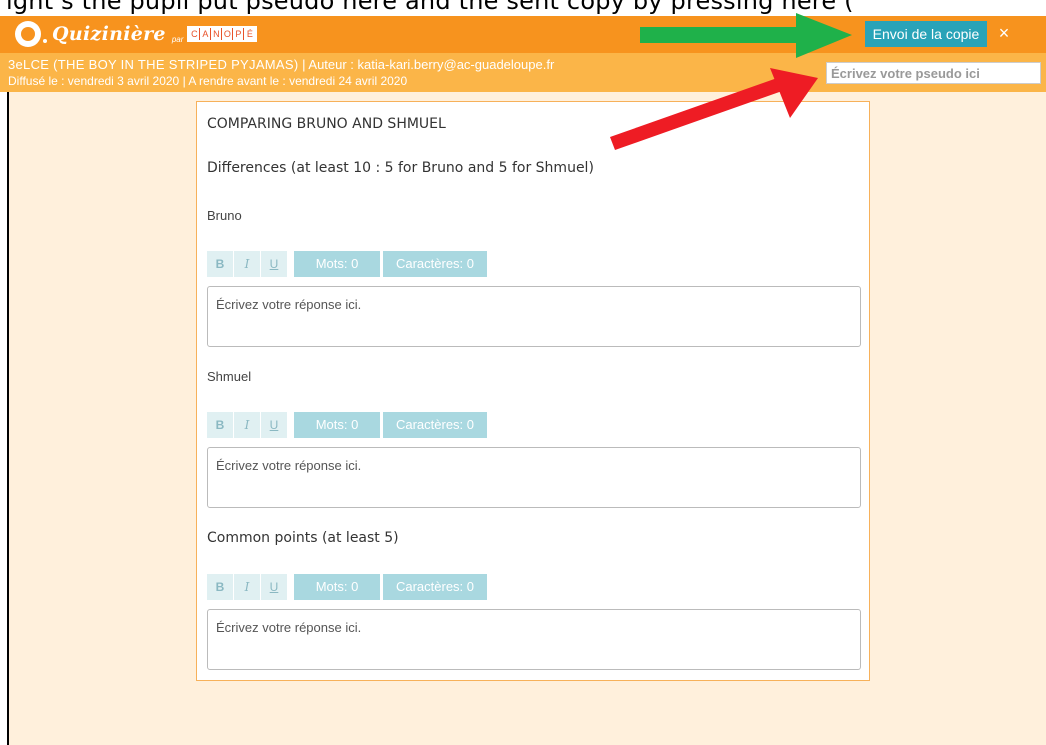 The image size is (1046, 745). I want to click on red-arrow-icon, so click(714, 109).